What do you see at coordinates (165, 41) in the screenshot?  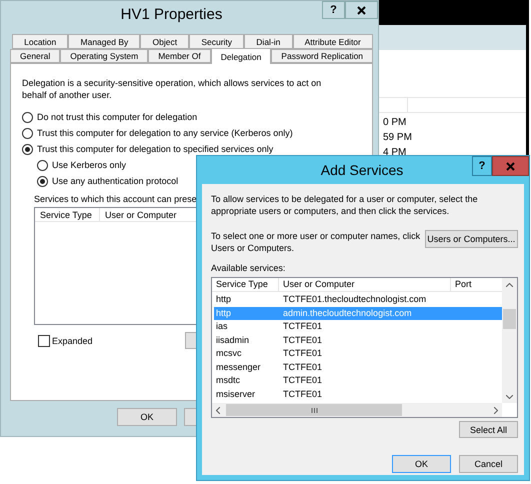 I see `tab: Object` at bounding box center [165, 41].